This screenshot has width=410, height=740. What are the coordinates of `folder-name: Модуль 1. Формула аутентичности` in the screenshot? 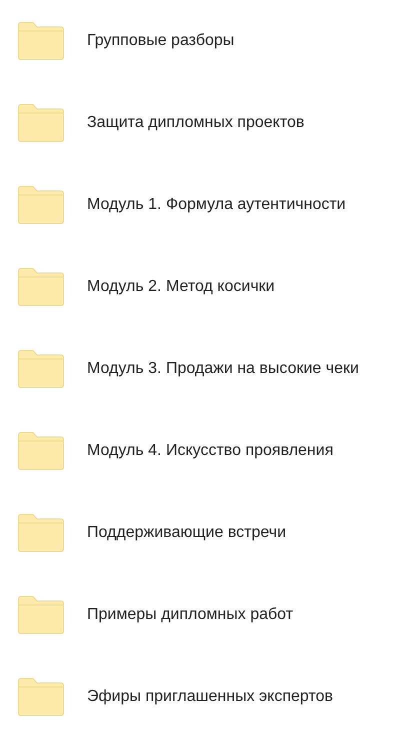 It's located at (216, 205).